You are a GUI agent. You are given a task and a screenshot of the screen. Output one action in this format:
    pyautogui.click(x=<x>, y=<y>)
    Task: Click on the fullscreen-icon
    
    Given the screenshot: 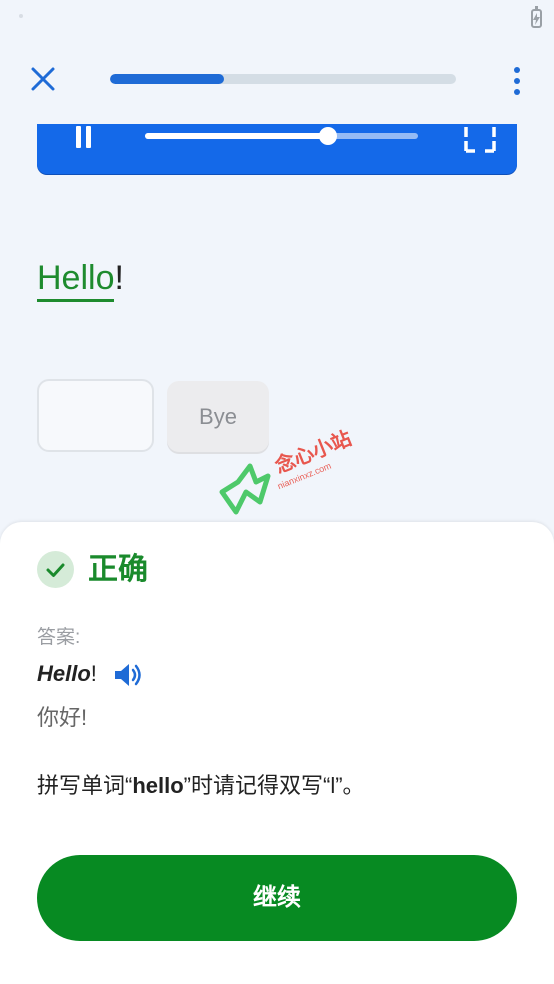 What is the action you would take?
    pyautogui.click(x=480, y=140)
    